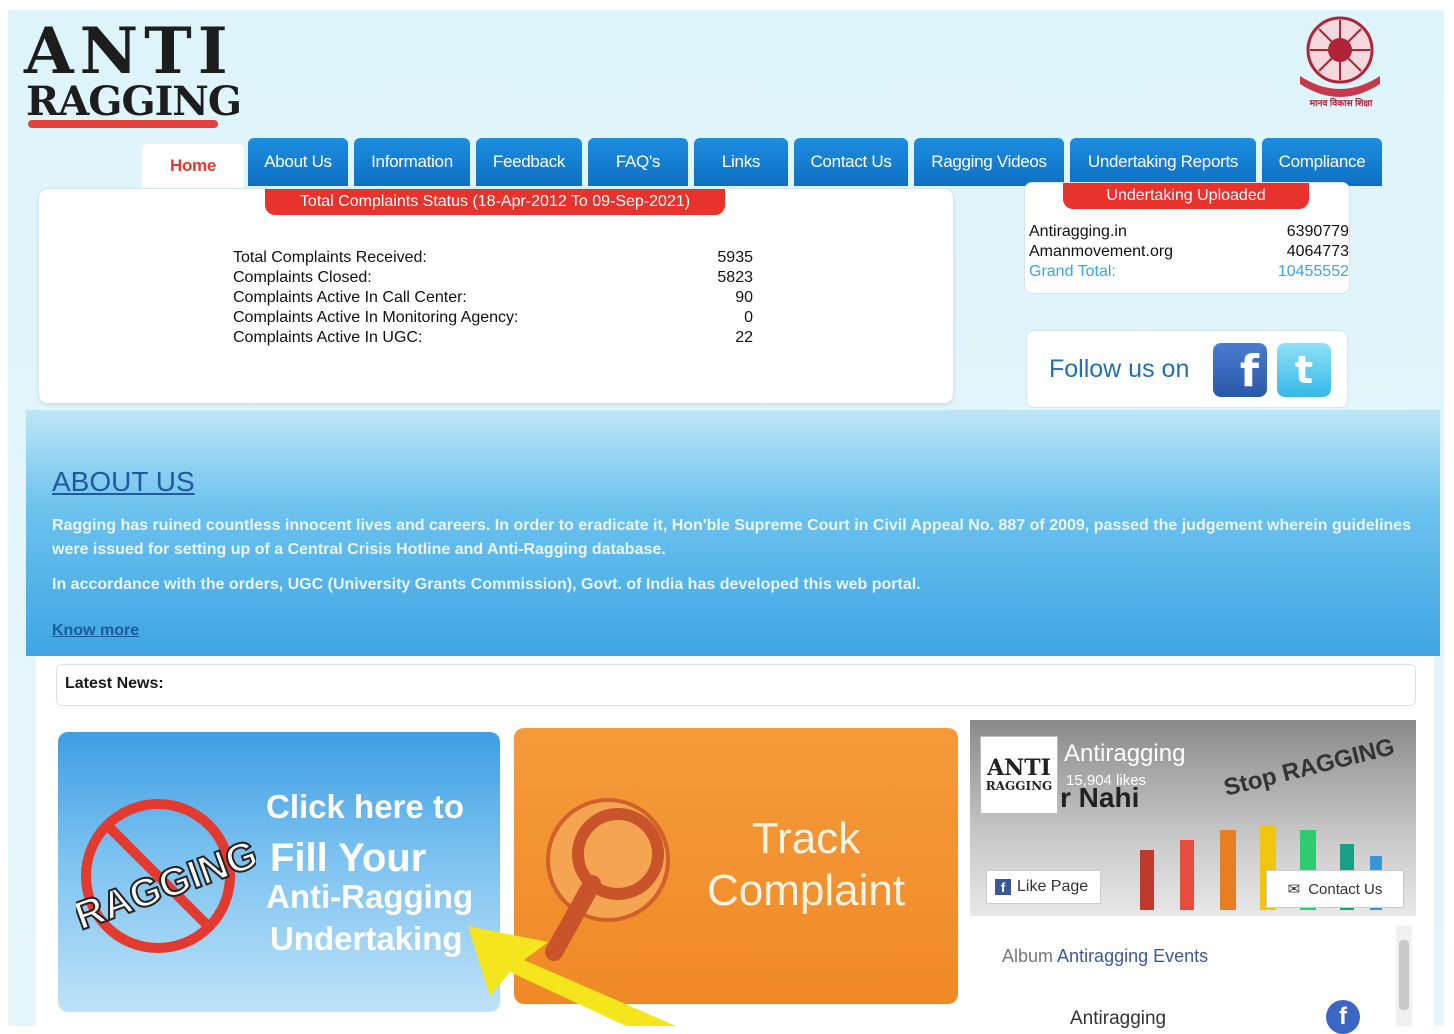 This screenshot has height=1034, width=1454. Describe the element at coordinates (193, 166) in the screenshot. I see `tab-home: Home` at that location.